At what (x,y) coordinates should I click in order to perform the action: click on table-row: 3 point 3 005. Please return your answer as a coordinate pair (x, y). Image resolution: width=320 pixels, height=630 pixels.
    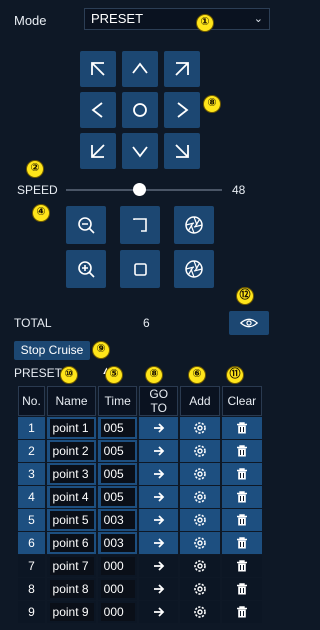
    Looking at the image, I should click on (140, 474).